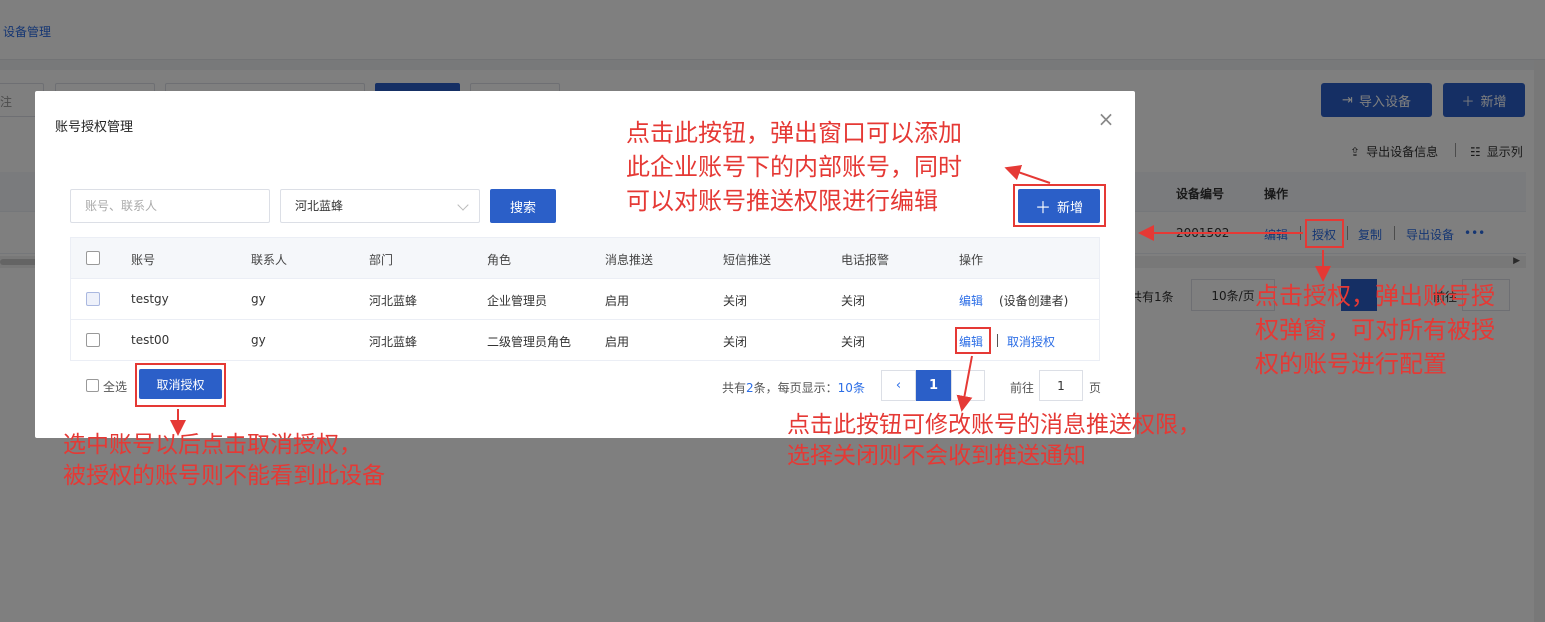 This screenshot has height=622, width=1545. Describe the element at coordinates (936, 456) in the screenshot. I see `annotation-line: 选择关闭则不会收到推送通知` at that location.